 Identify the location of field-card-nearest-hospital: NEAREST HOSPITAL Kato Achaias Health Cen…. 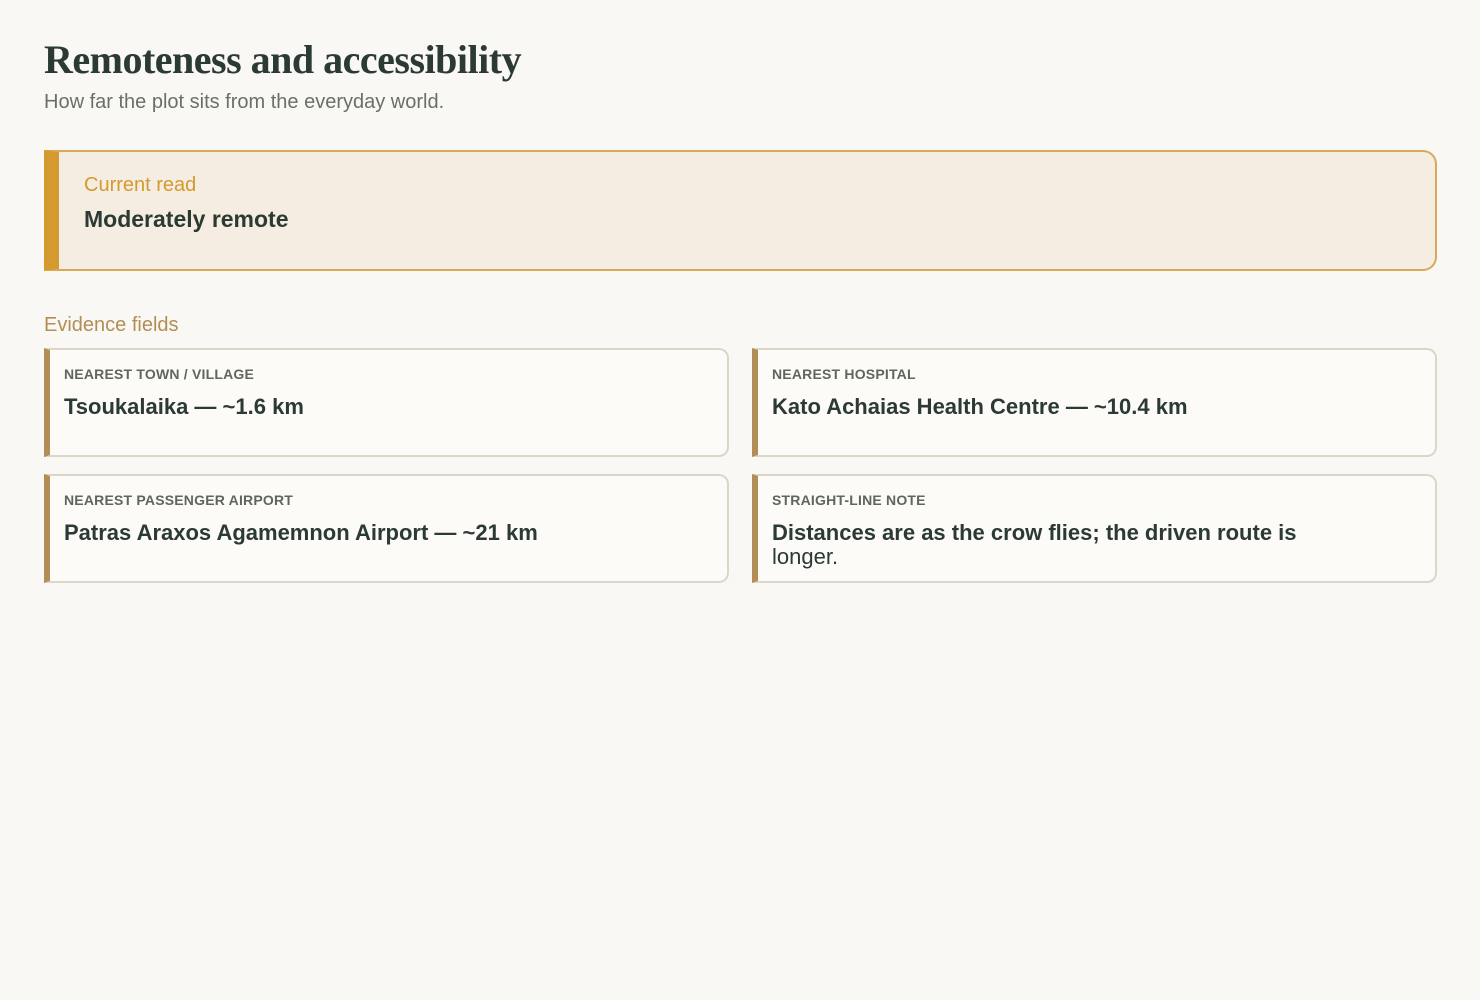
(1094, 402).